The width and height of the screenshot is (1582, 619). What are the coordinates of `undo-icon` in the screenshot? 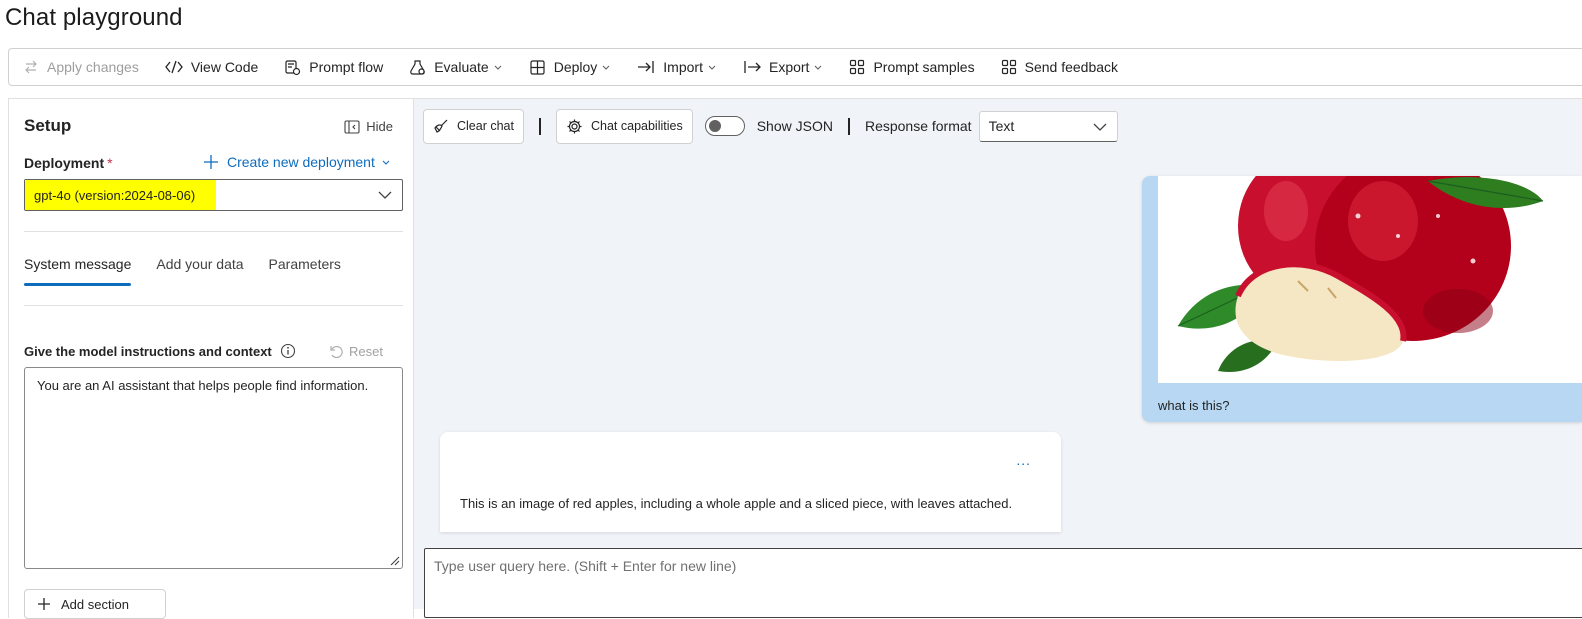 It's located at (336, 352).